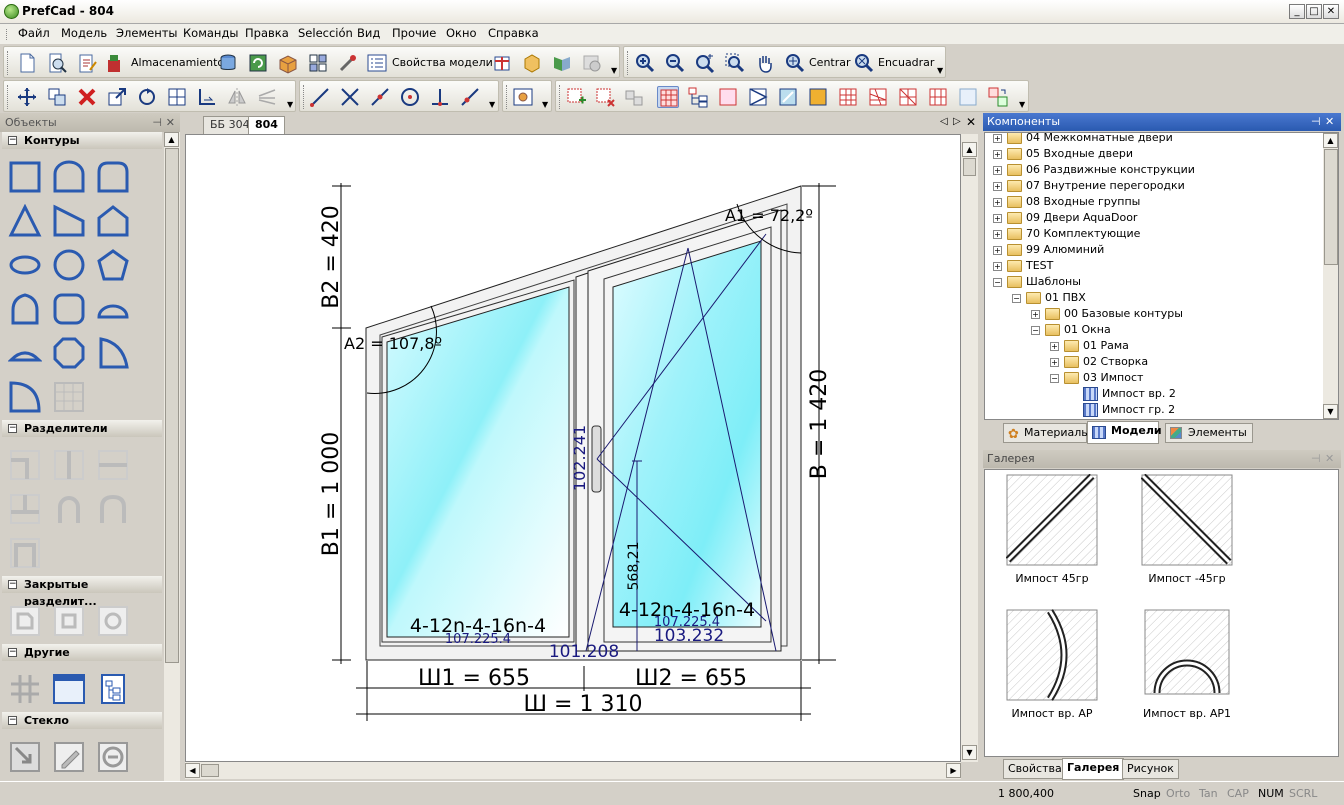 The width and height of the screenshot is (1344, 805). I want to click on tree-item: + TEST, so click(1153, 266).